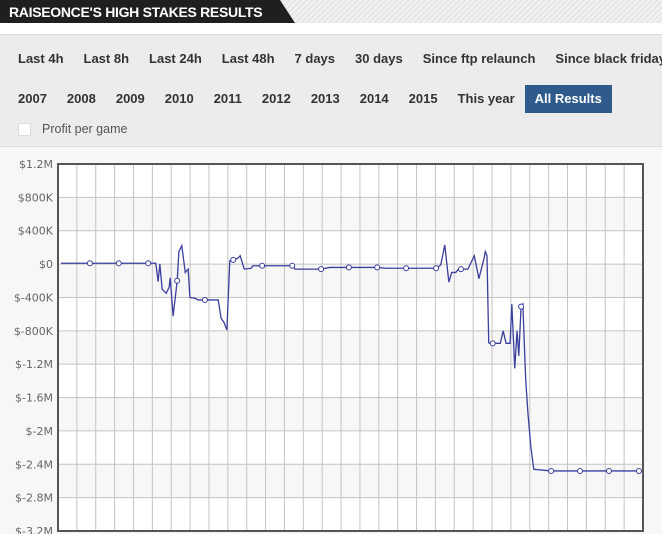 Image resolution: width=662 pixels, height=534 pixels. I want to click on y-tick-label: $-2M, so click(39, 431).